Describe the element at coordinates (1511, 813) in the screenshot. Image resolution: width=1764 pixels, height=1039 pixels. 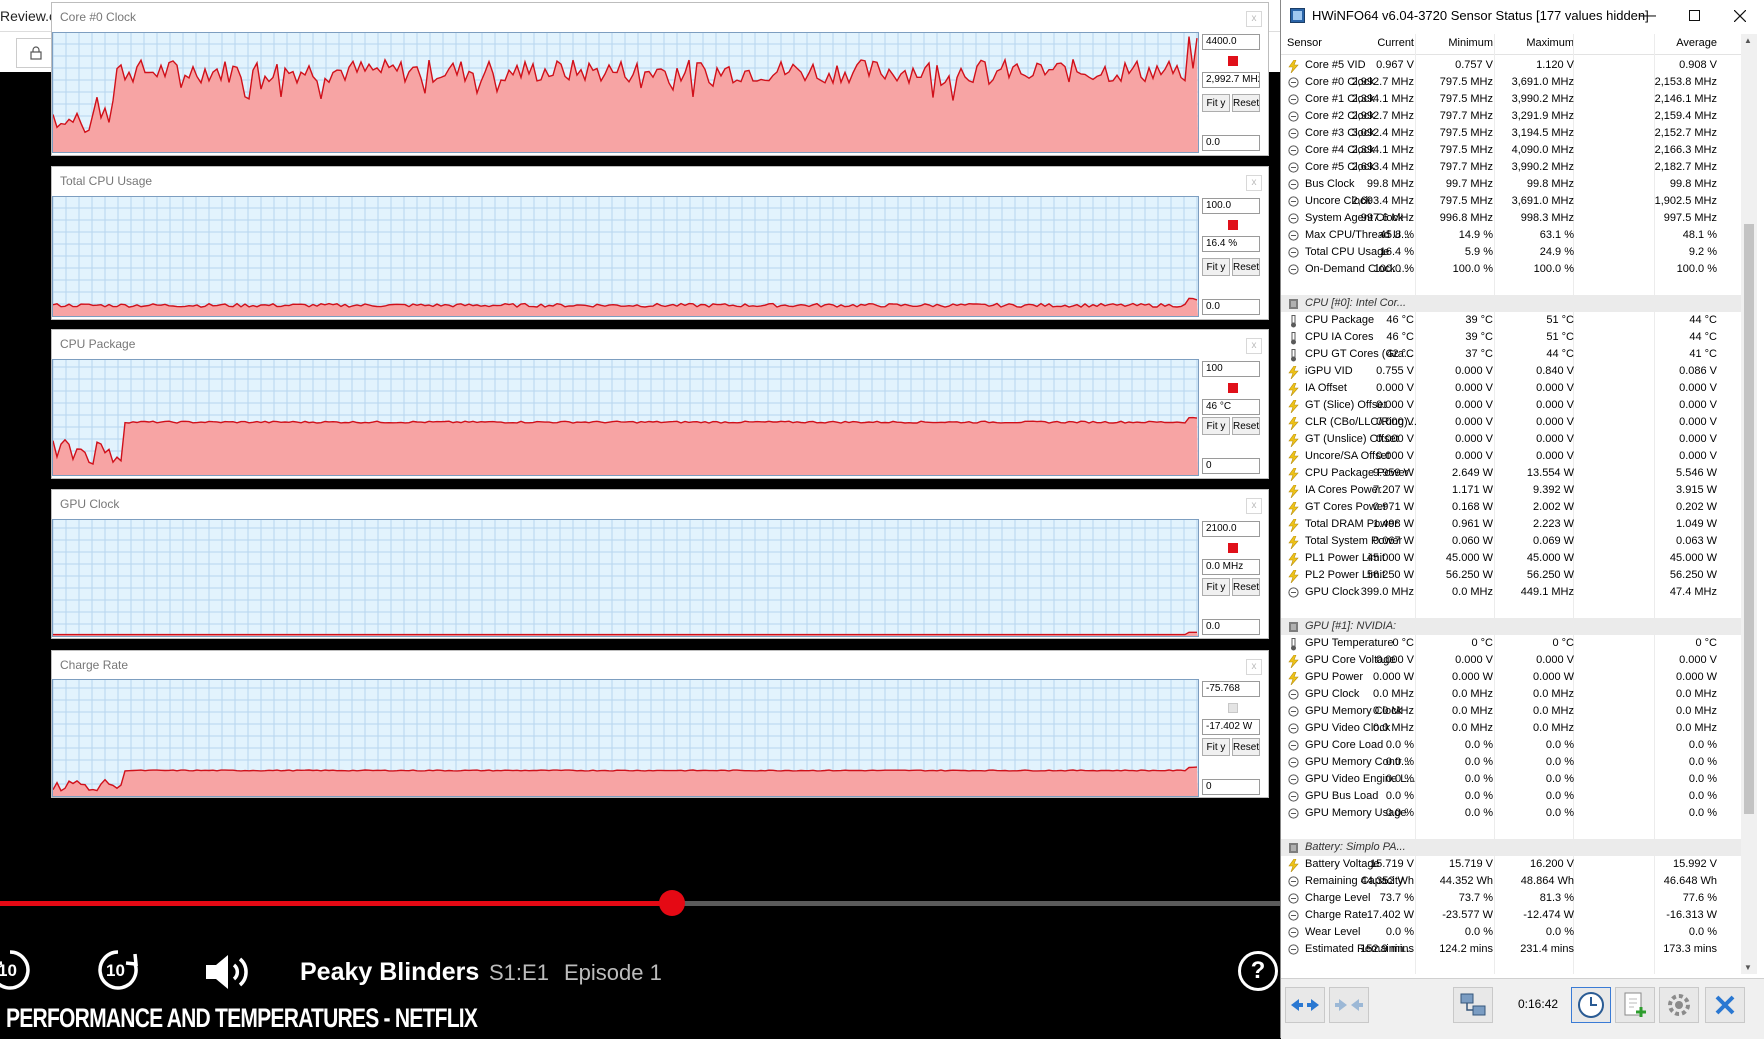
I see `sensor-row: GPU Memory Usage 0.0 % 0.0 % 0.0 % 0.0 %` at that location.